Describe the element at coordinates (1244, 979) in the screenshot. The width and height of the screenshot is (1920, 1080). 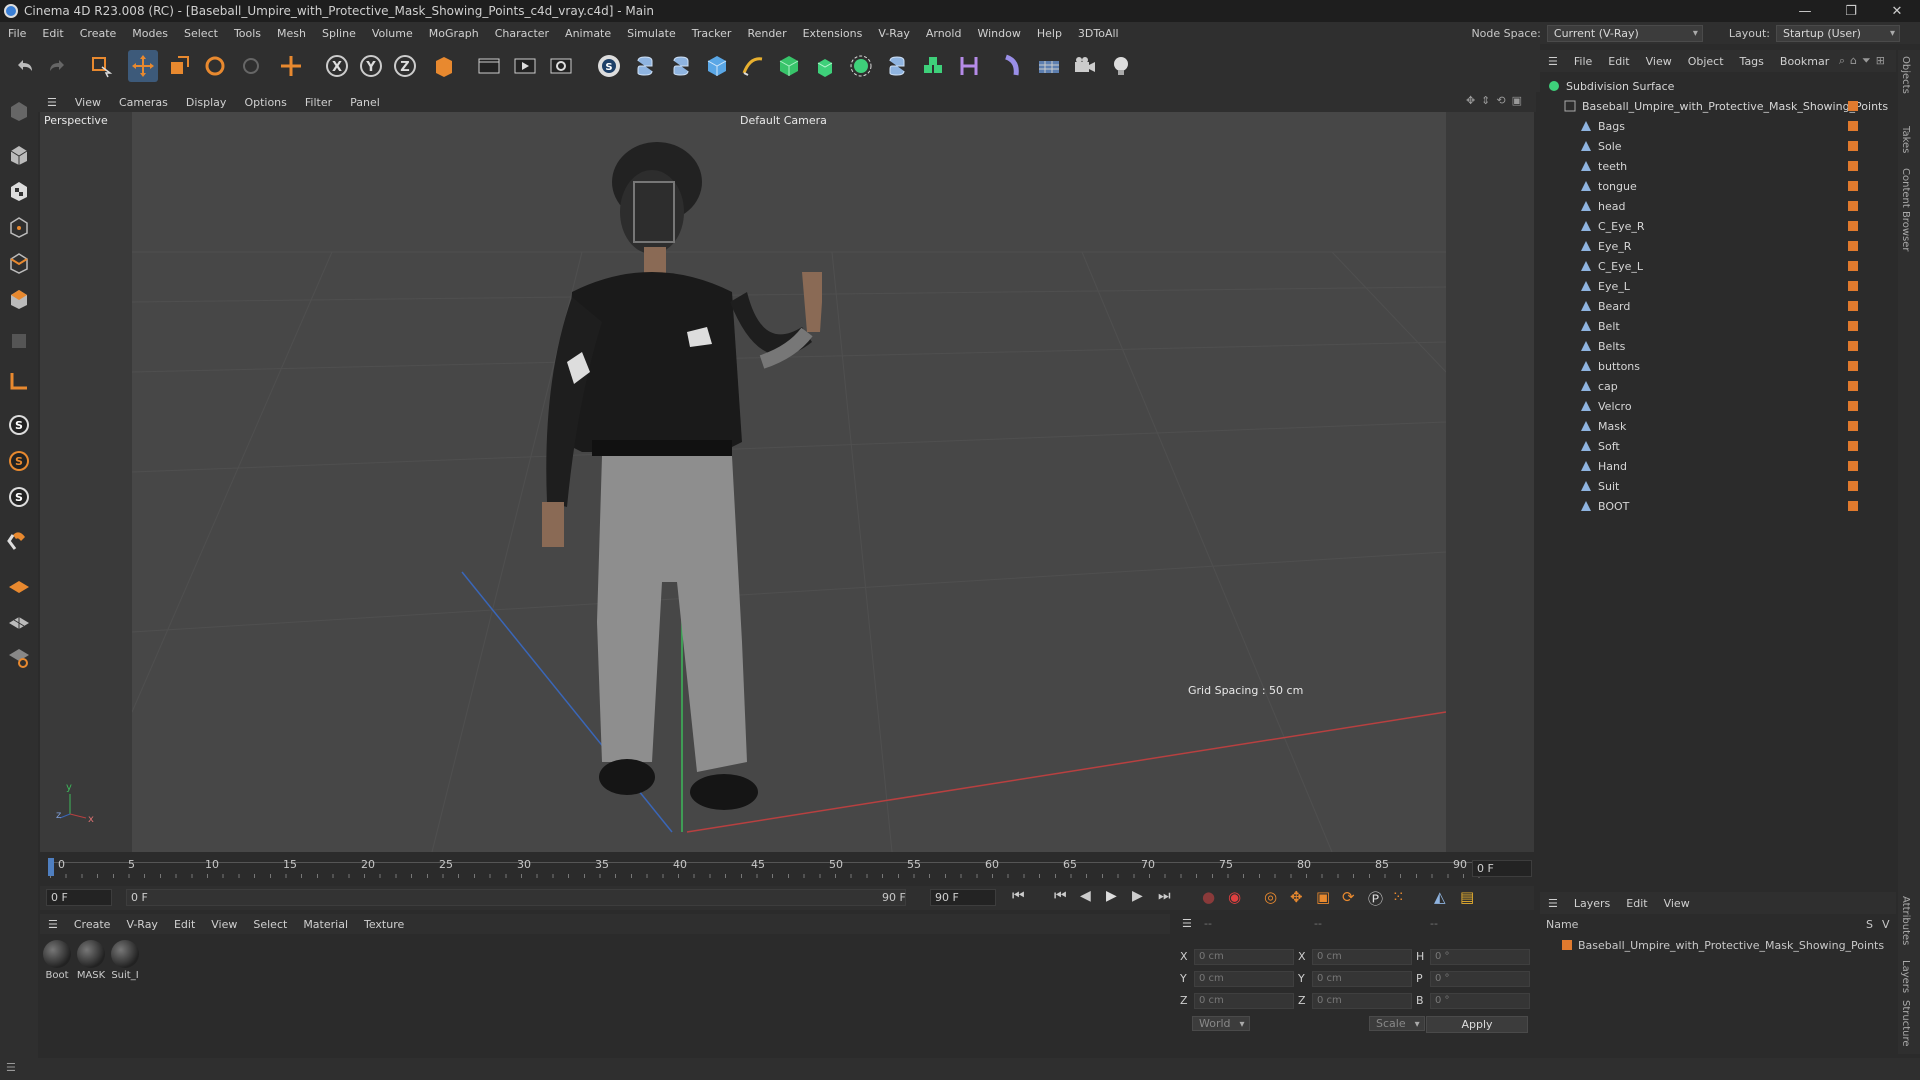
I see `pos-y-field: 0 cm` at that location.